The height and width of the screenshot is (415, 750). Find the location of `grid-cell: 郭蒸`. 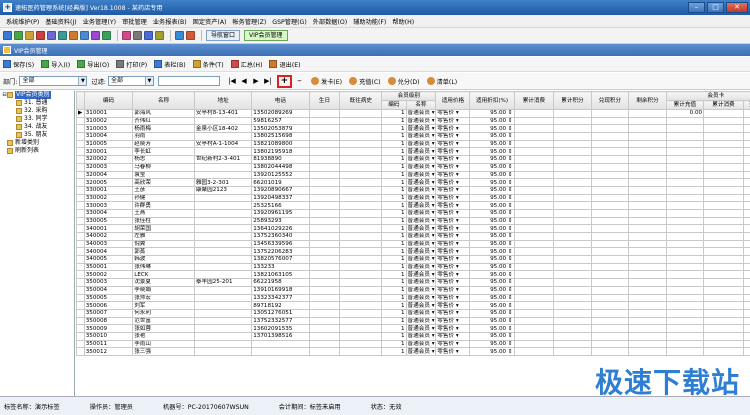

grid-cell: 郭蒸 is located at coordinates (163, 252).